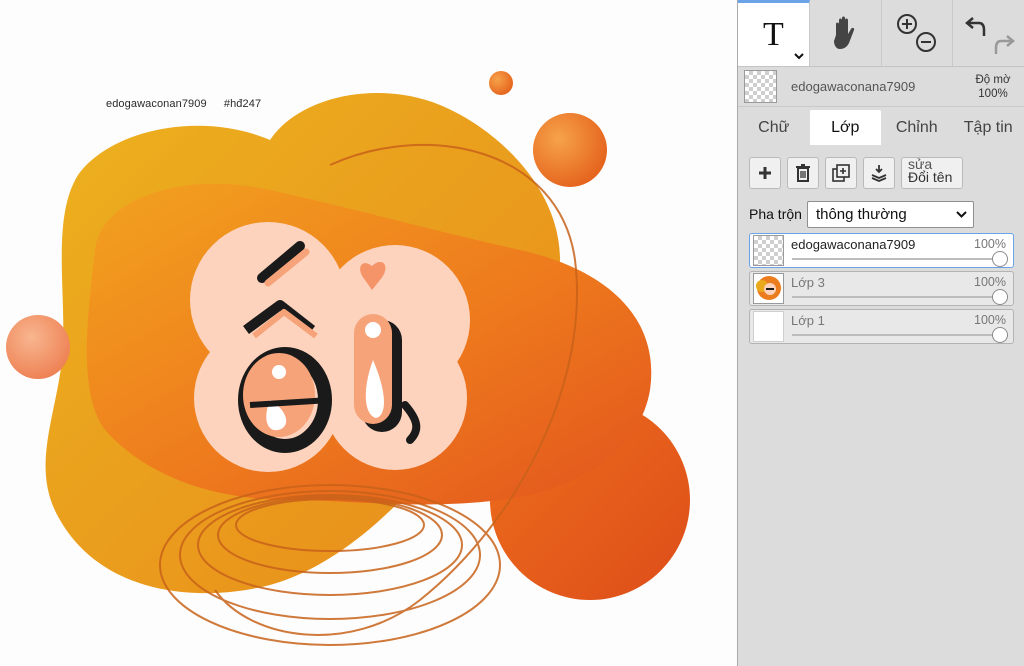 This screenshot has height=666, width=1024. I want to click on watermark-tag: #hđ247, so click(242, 104).